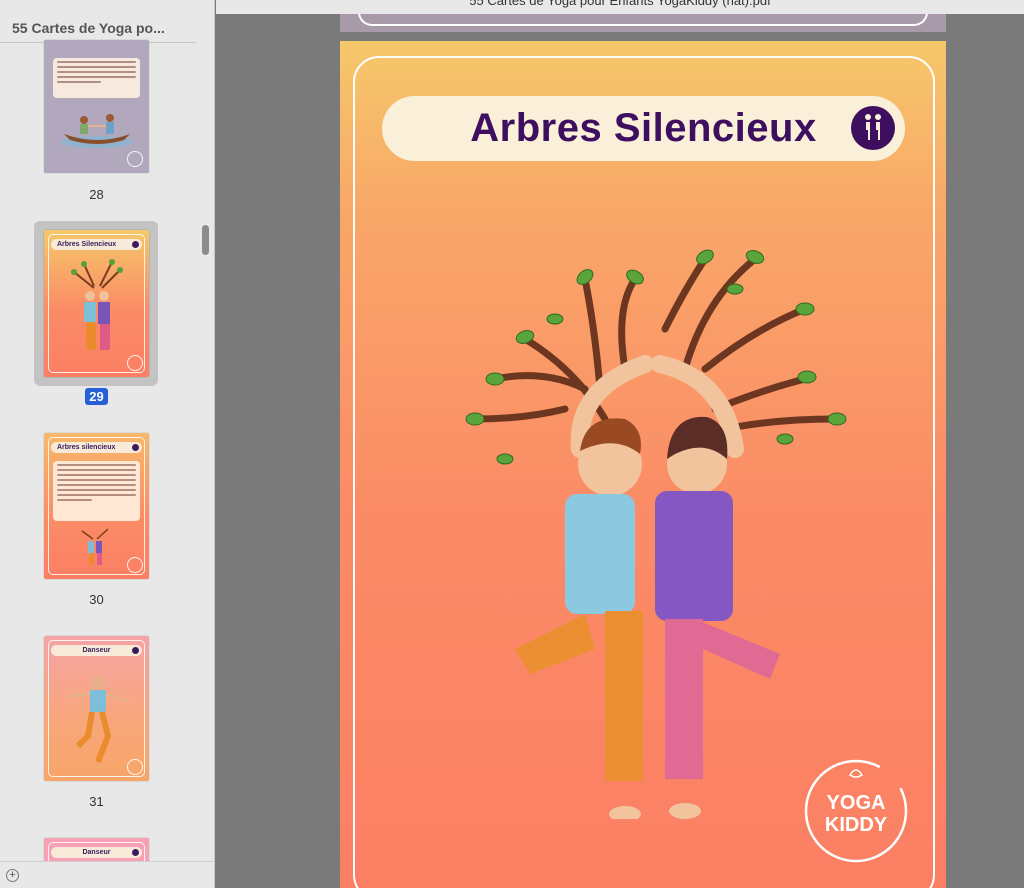  Describe the element at coordinates (12, 875) in the screenshot. I see `add-icon: +` at that location.